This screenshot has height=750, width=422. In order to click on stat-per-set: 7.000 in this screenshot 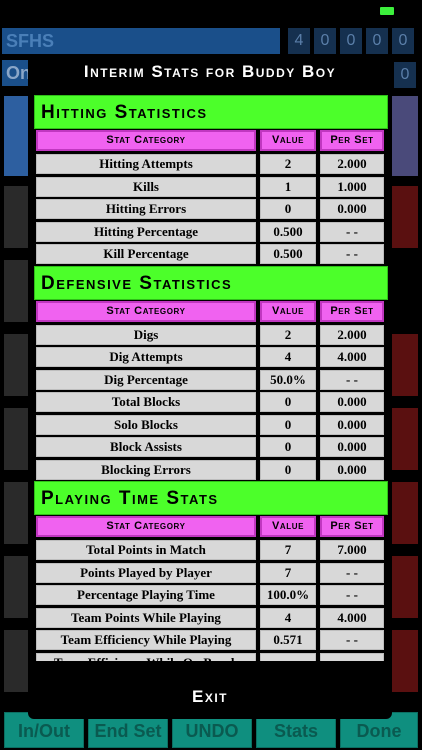, I will do `click(352, 550)`.